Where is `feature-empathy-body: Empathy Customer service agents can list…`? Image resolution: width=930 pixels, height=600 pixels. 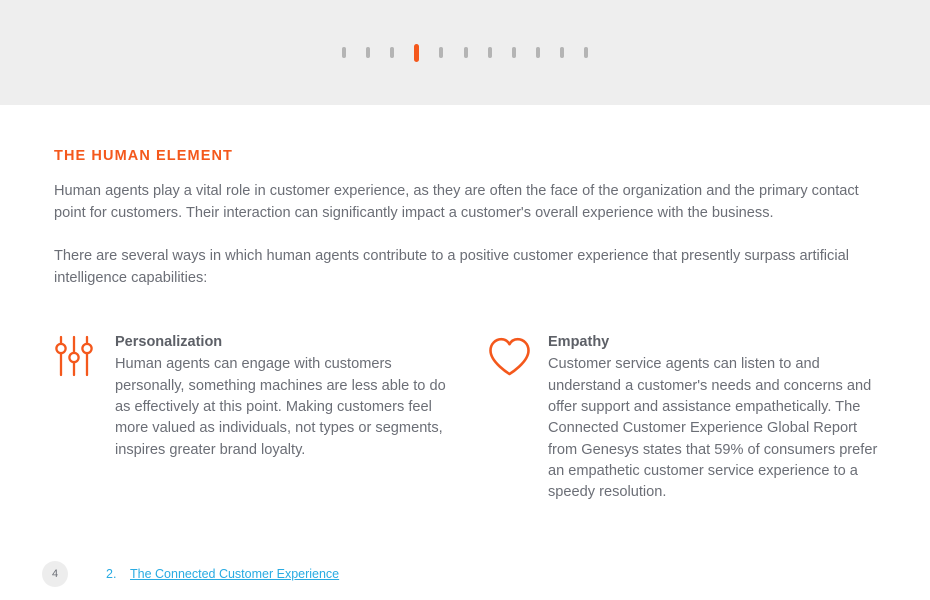
feature-empathy-body: Empathy Customer service agents can list… is located at coordinates (707, 417).